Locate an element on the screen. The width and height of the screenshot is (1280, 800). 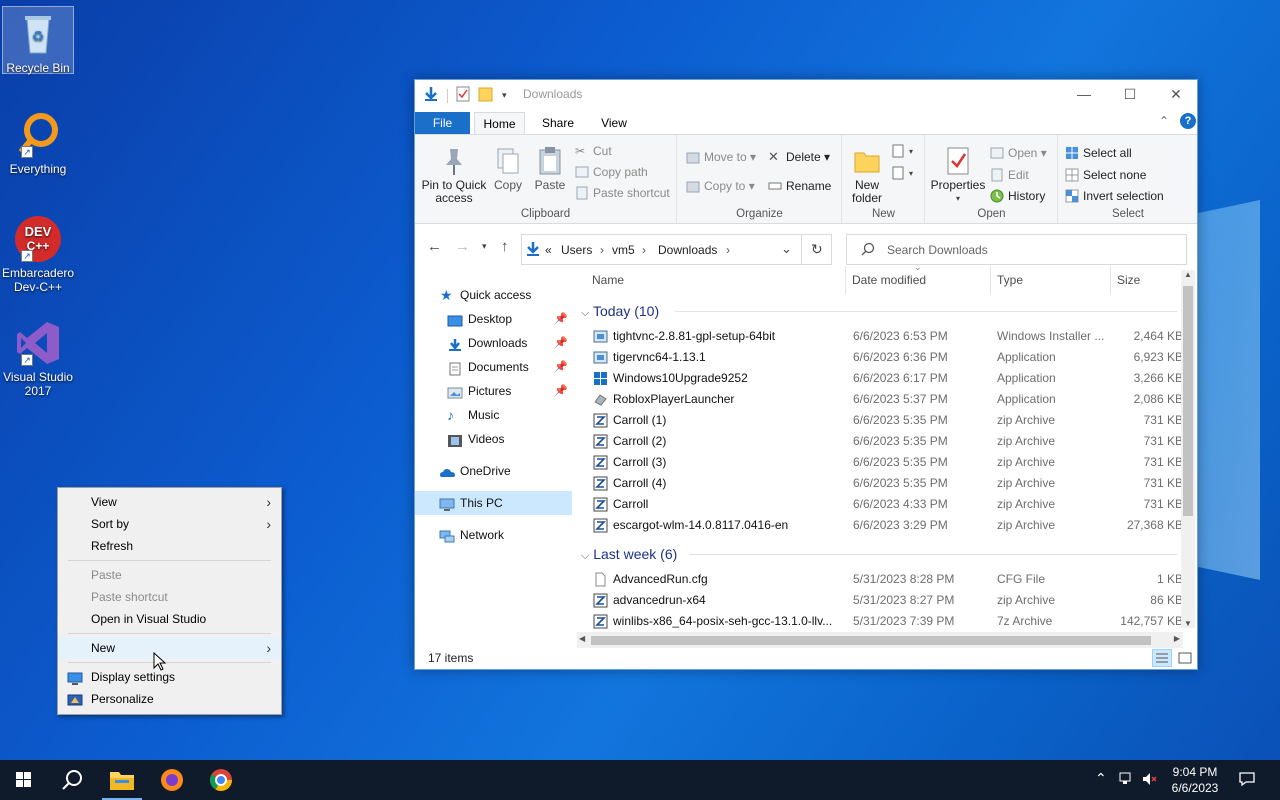
nav-item-music: ♪ Music is located at coordinates (493, 415).